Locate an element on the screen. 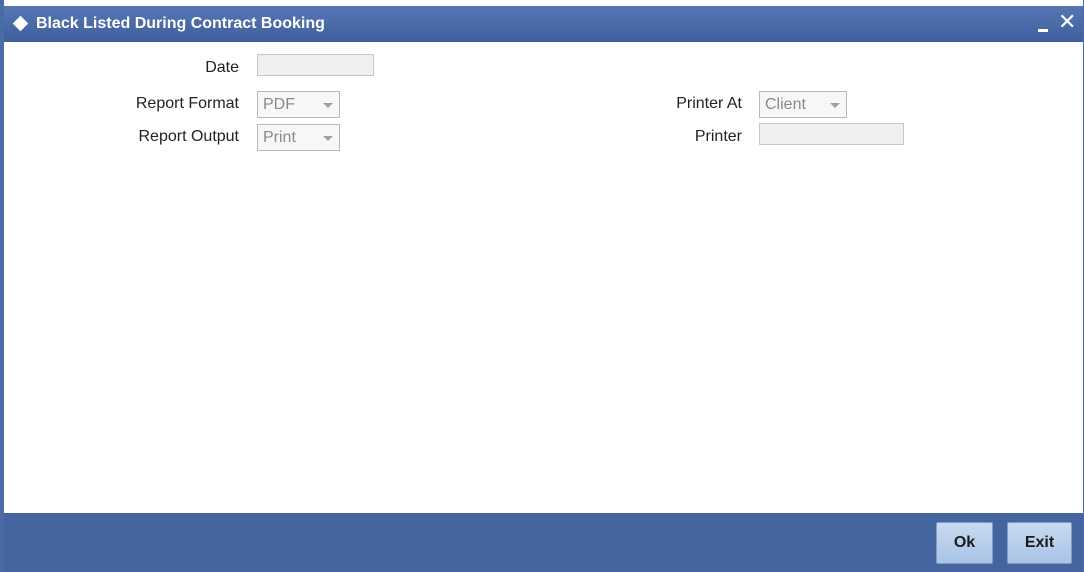  window-title: Black Listed During Contract Booking is located at coordinates (180, 23).